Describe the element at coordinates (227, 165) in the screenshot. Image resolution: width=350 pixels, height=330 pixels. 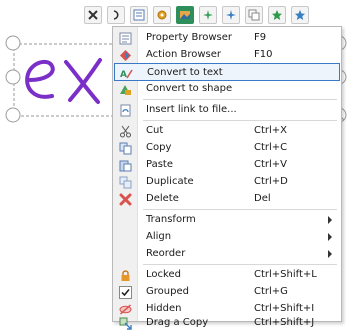
I see `menu-item-paste: Paste Ctrl+V` at that location.